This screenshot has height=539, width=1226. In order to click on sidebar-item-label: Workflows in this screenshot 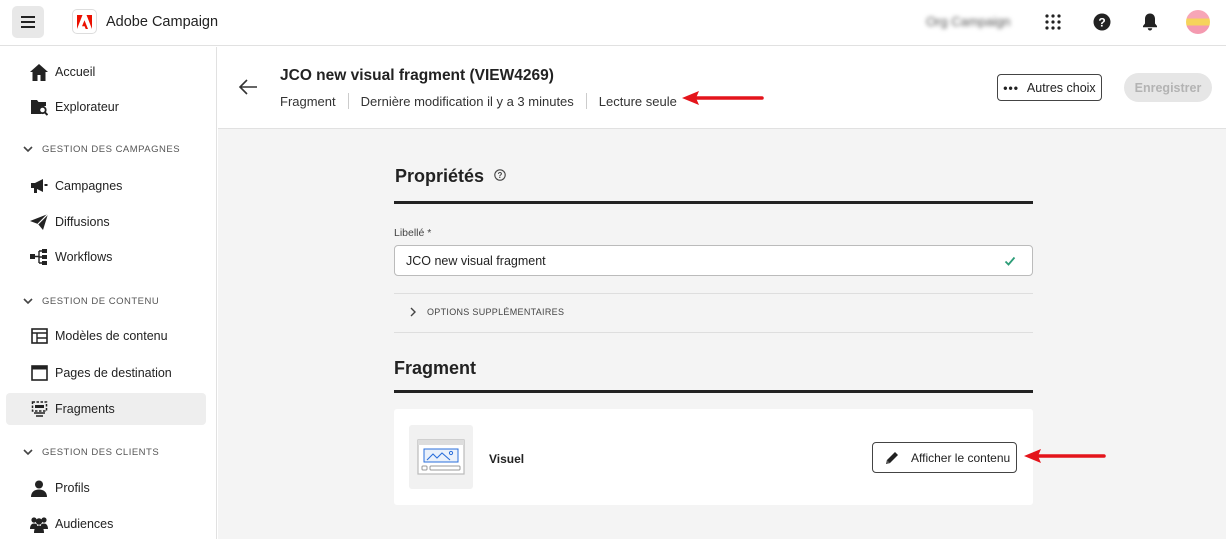, I will do `click(84, 257)`.